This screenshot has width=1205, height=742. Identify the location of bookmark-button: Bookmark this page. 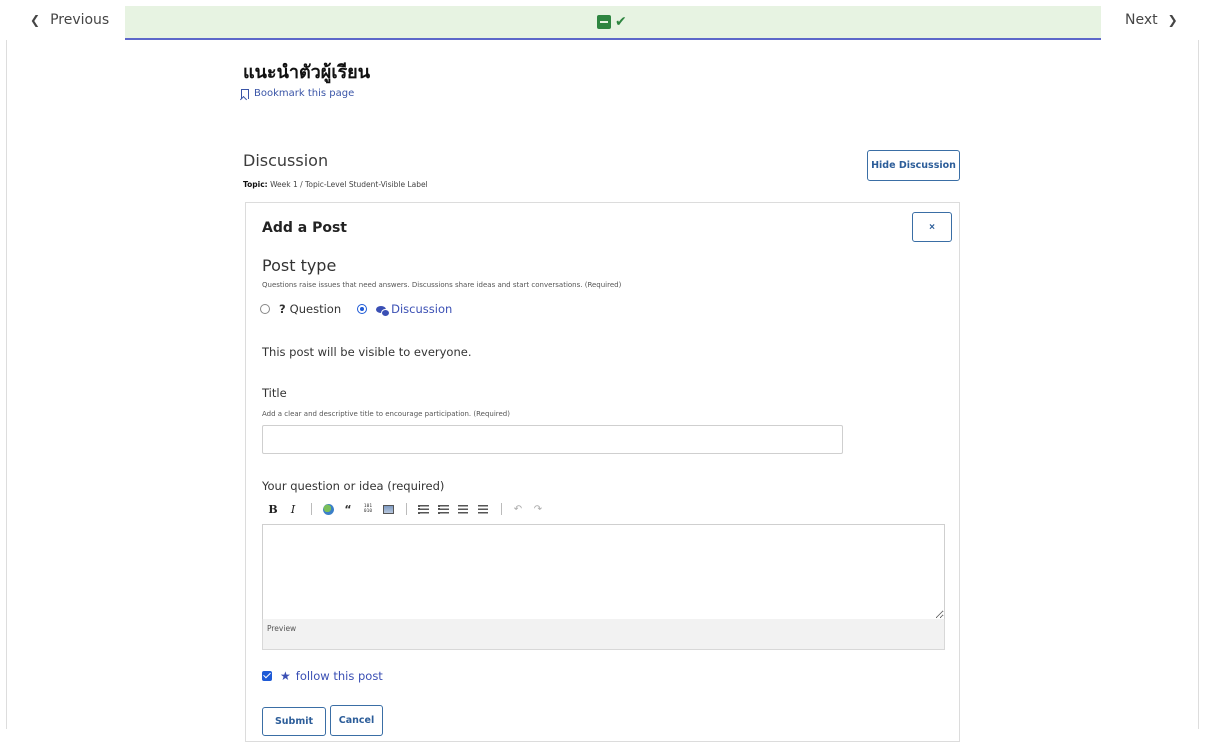
(297, 93).